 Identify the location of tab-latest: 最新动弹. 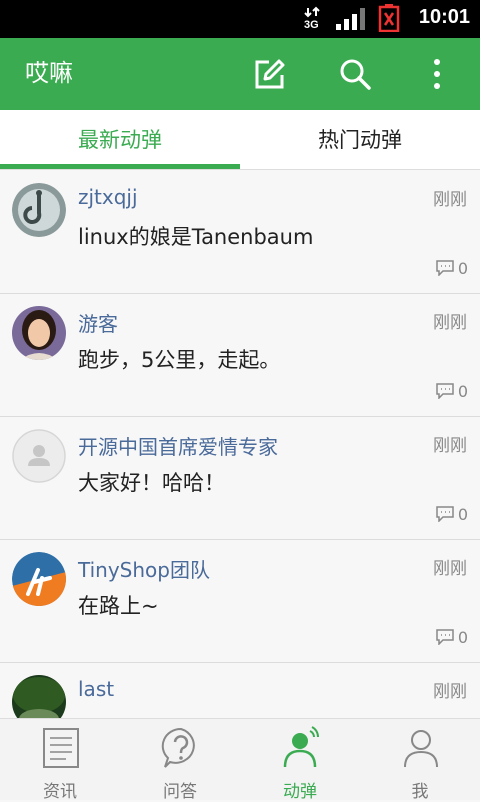
(120, 140).